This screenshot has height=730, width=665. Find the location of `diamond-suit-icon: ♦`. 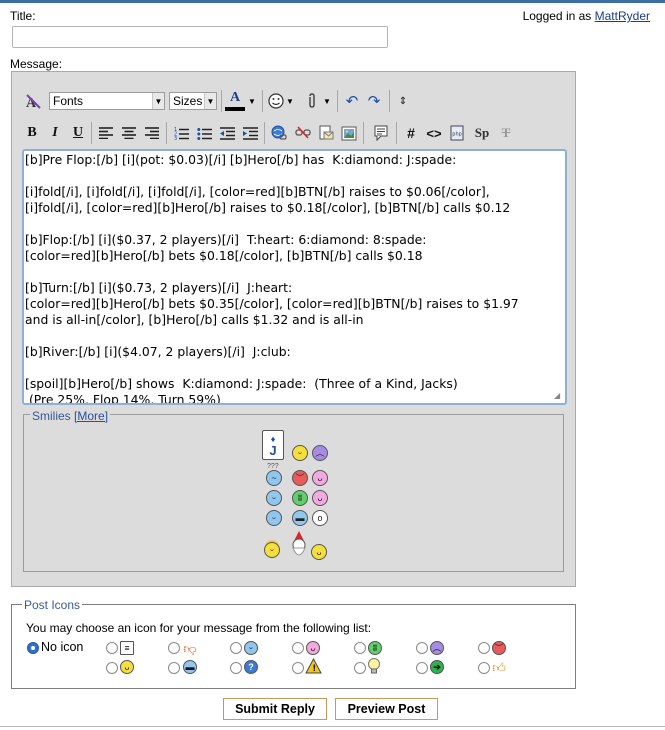

diamond-suit-icon: ♦ is located at coordinates (273, 438).